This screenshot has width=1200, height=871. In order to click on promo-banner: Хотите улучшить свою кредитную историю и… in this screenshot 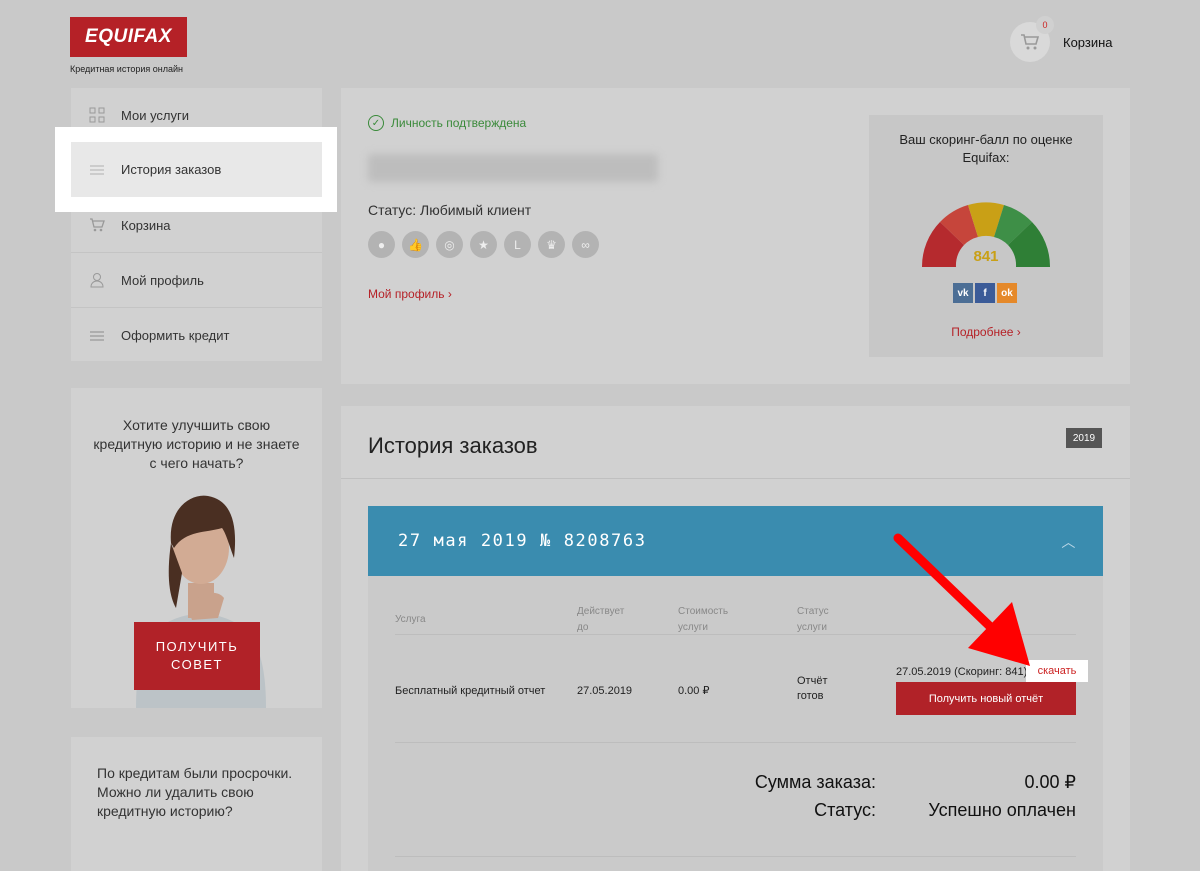, I will do `click(196, 548)`.